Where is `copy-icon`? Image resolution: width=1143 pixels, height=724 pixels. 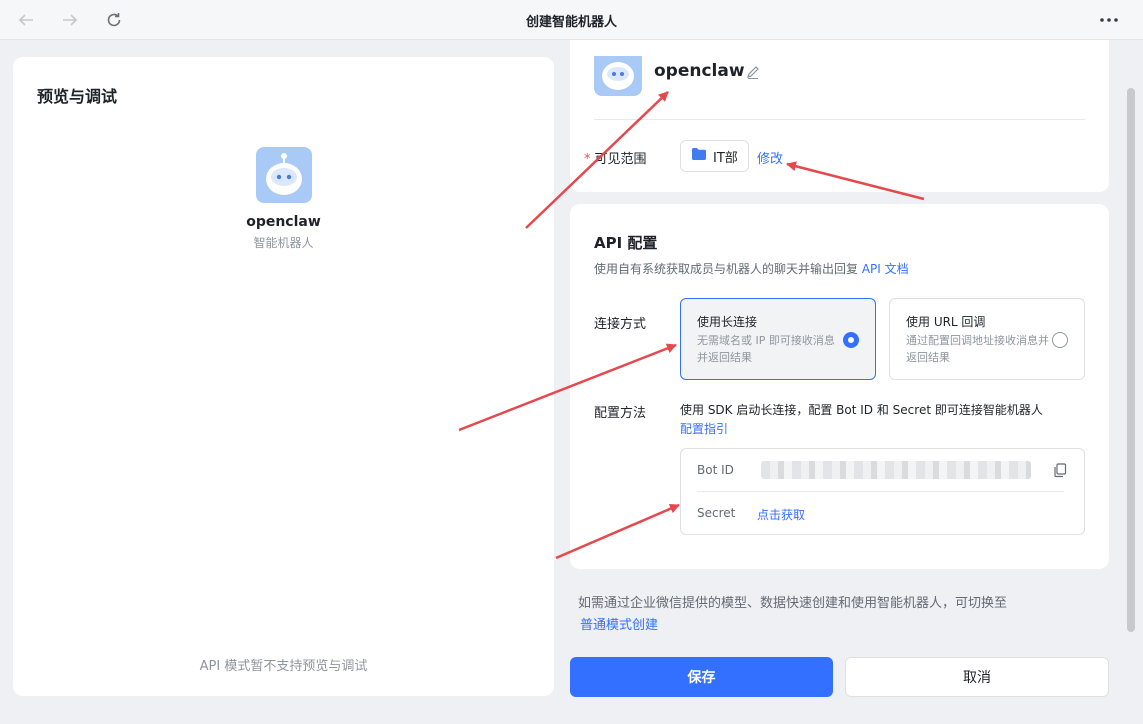
copy-icon is located at coordinates (1060, 470).